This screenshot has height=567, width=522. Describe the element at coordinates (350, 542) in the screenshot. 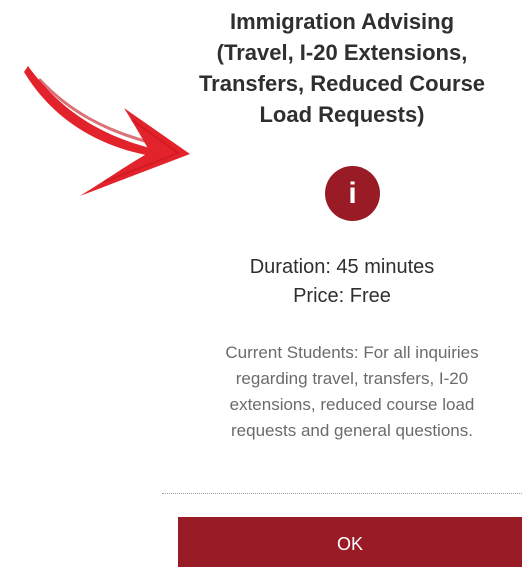

I see `ok-button: OK` at that location.